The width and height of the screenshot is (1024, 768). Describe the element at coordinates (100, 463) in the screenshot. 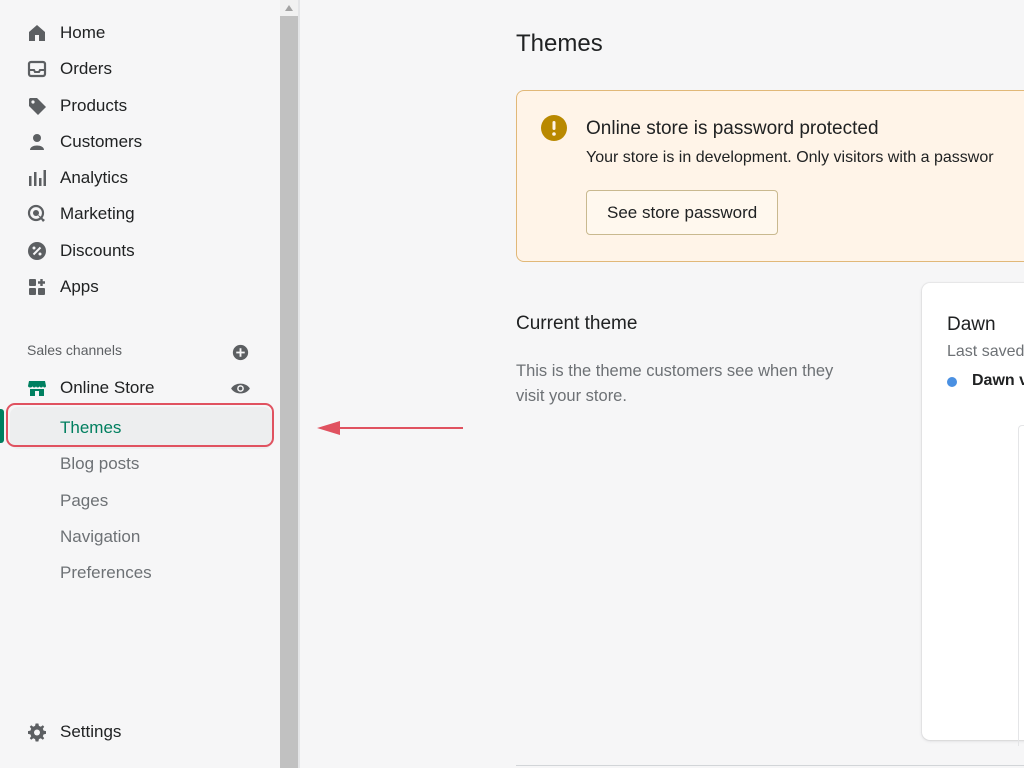

I see `sub-label-blog-posts: Blog posts` at that location.